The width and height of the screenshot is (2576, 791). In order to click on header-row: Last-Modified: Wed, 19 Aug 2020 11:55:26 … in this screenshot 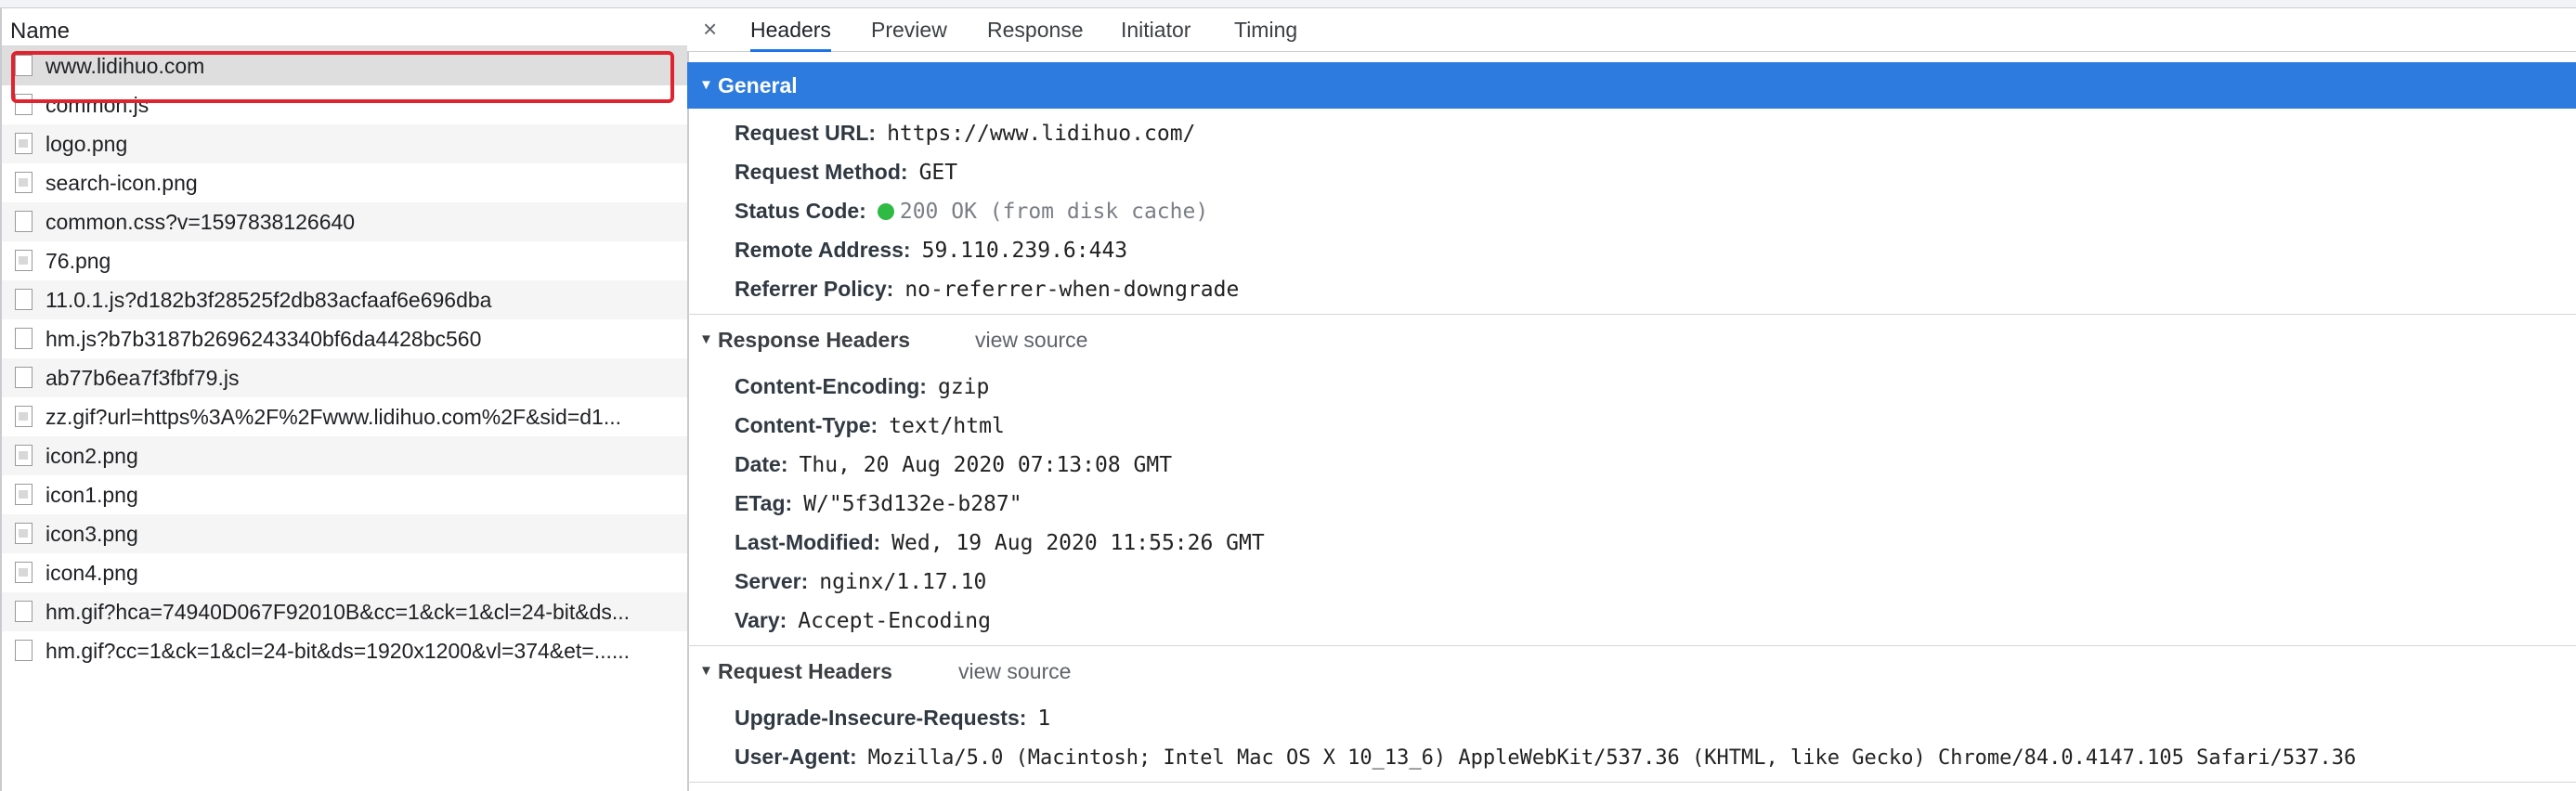, I will do `click(1000, 542)`.